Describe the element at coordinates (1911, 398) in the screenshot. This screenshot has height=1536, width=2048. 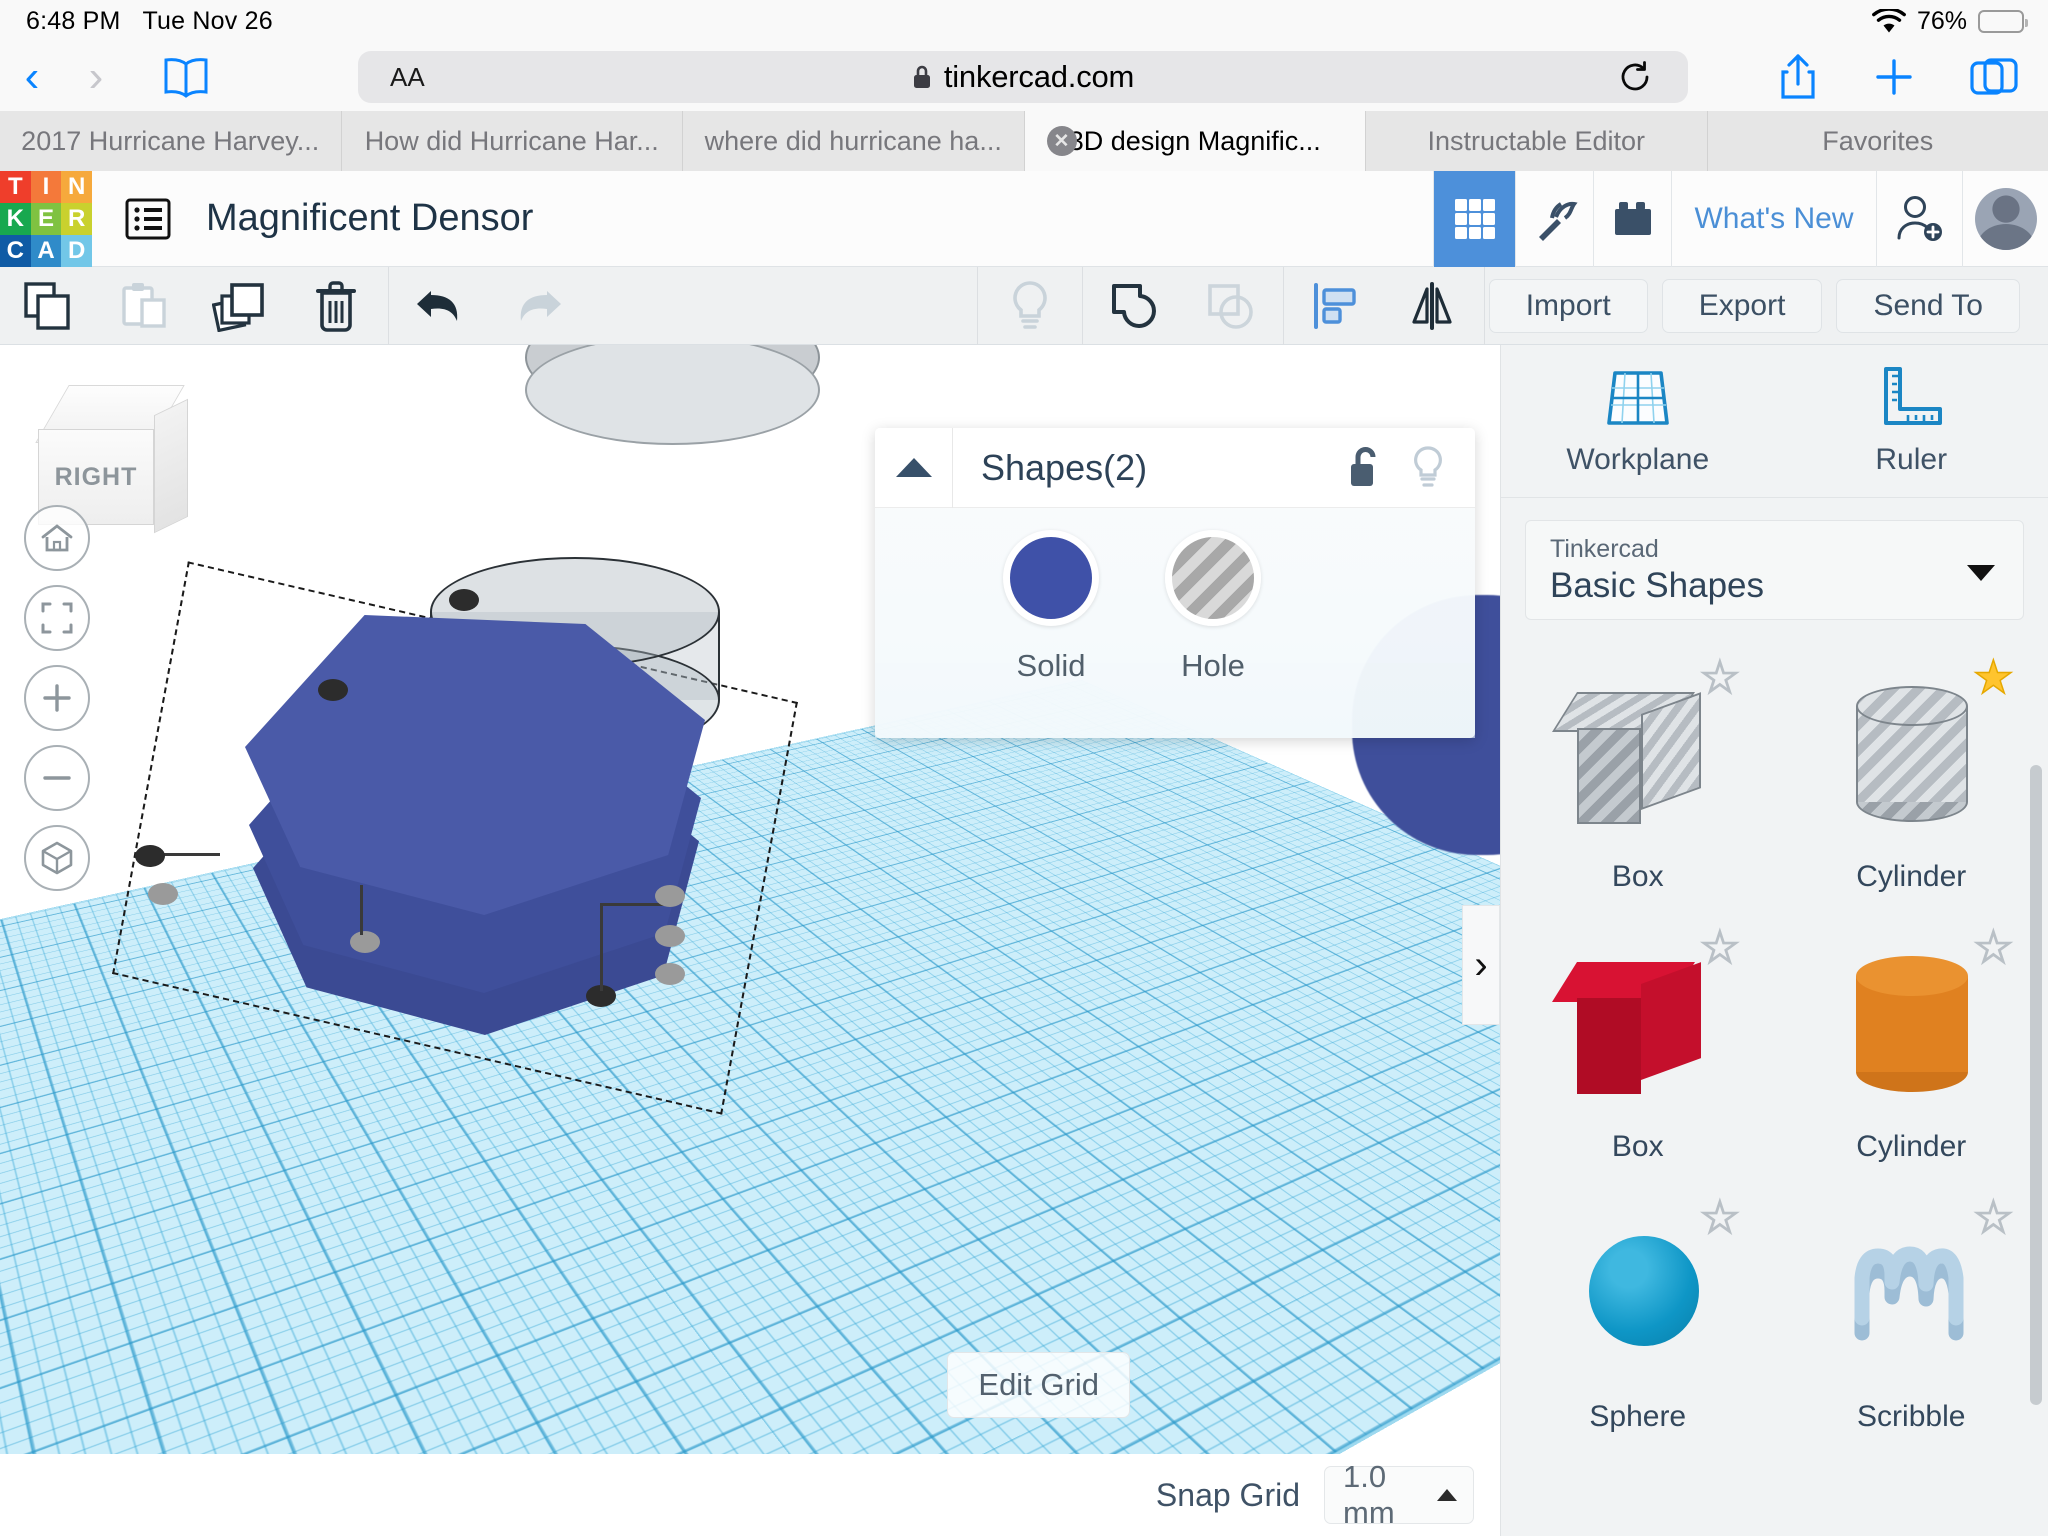
I see `ruler-icon` at that location.